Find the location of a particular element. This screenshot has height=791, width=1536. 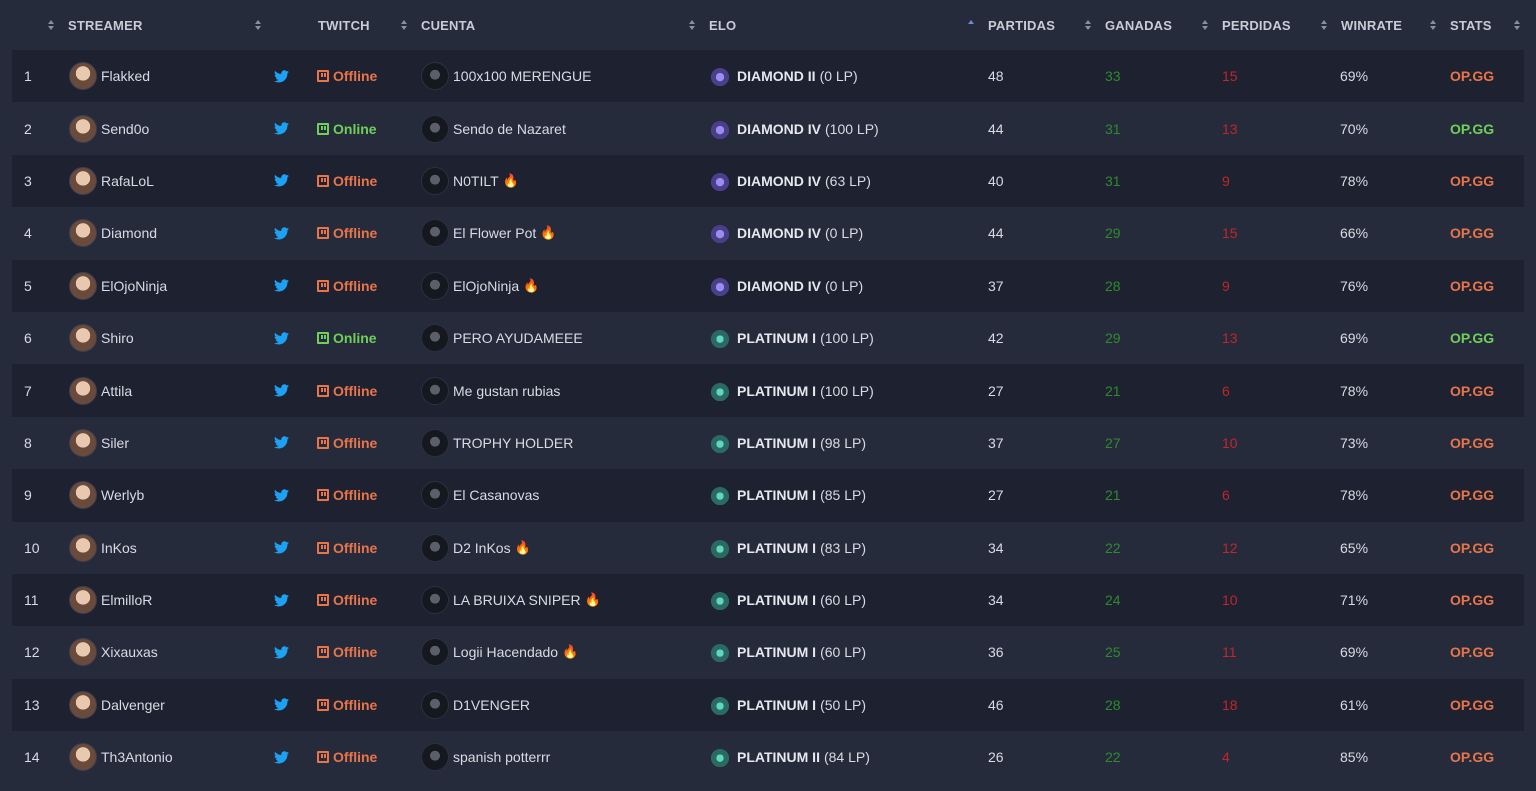

streamer-cell: Siler is located at coordinates (99, 443).